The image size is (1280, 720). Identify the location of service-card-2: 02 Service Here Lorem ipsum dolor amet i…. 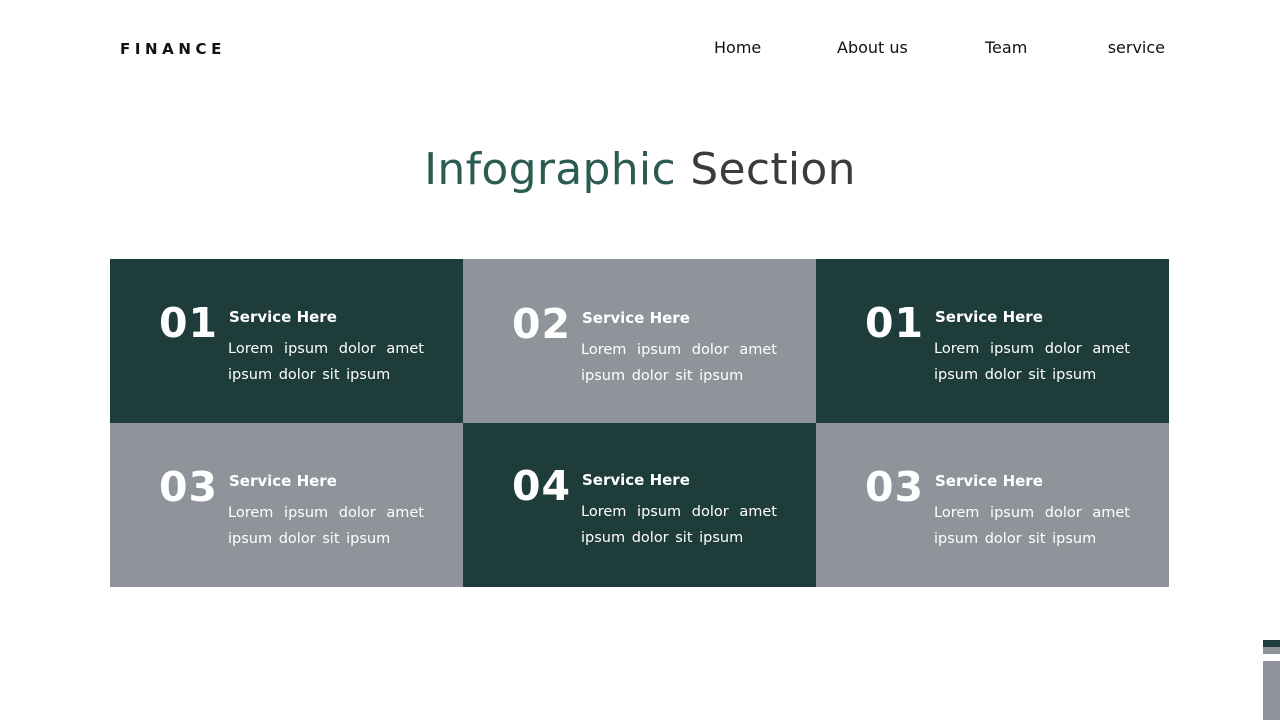
(639, 341).